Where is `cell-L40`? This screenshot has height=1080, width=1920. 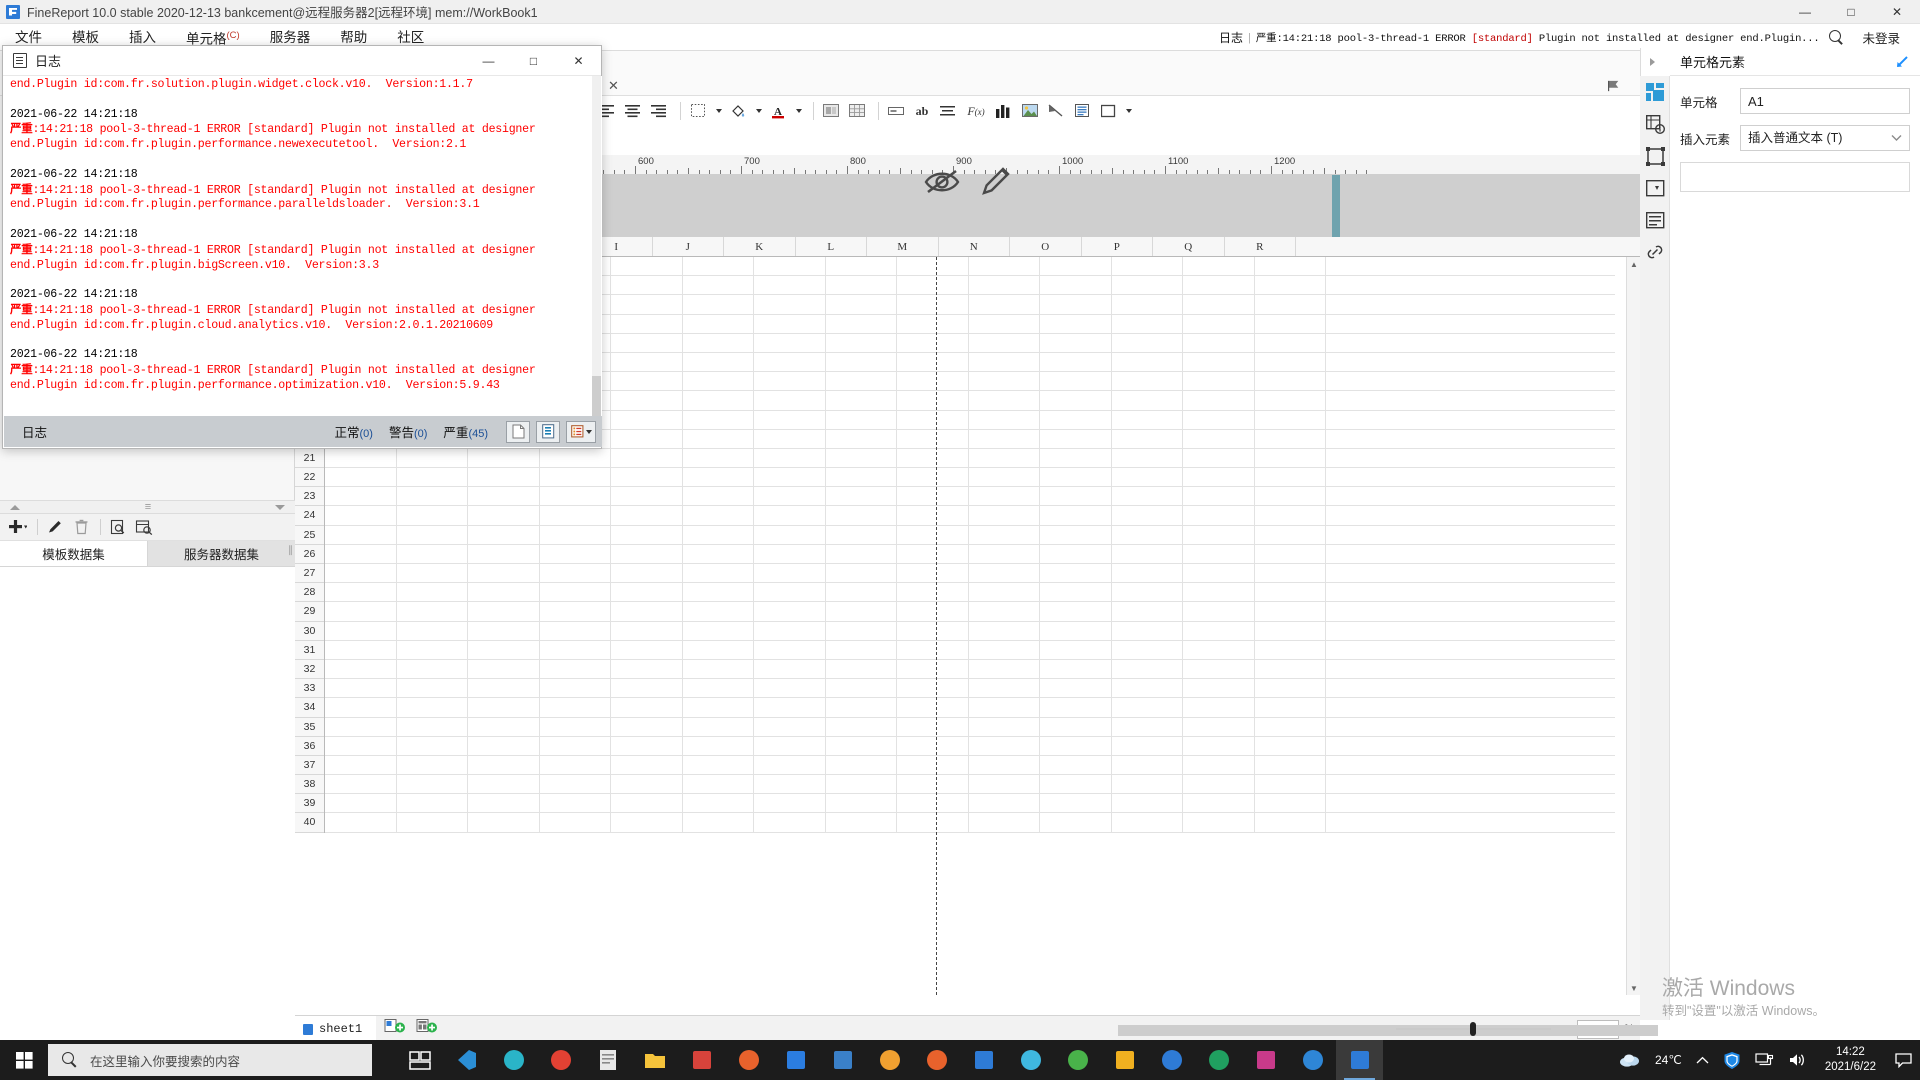 cell-L40 is located at coordinates (861, 822).